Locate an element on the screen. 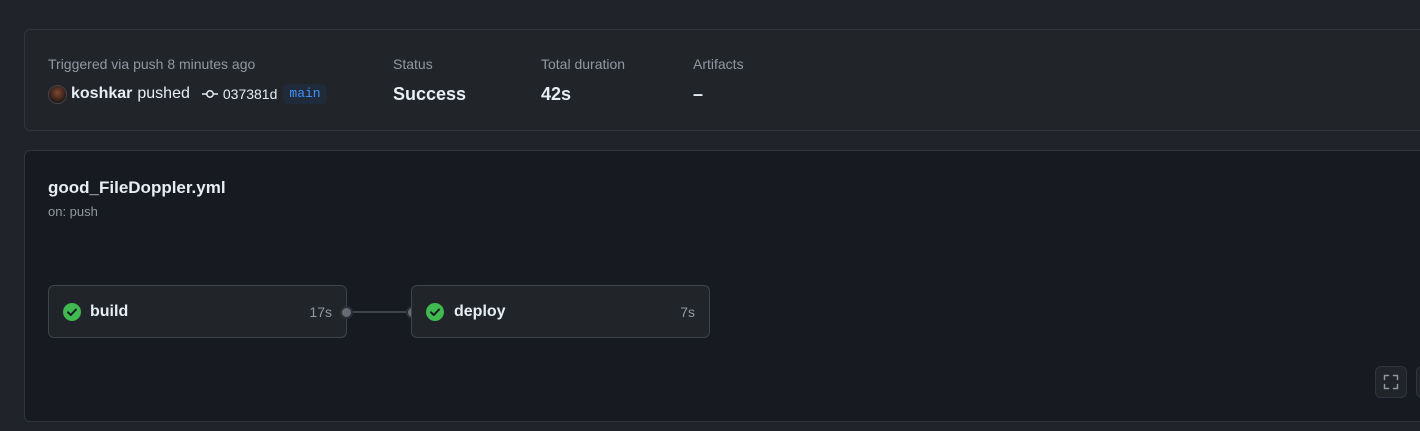 The image size is (1420, 431). artifacts-value: – is located at coordinates (698, 94).